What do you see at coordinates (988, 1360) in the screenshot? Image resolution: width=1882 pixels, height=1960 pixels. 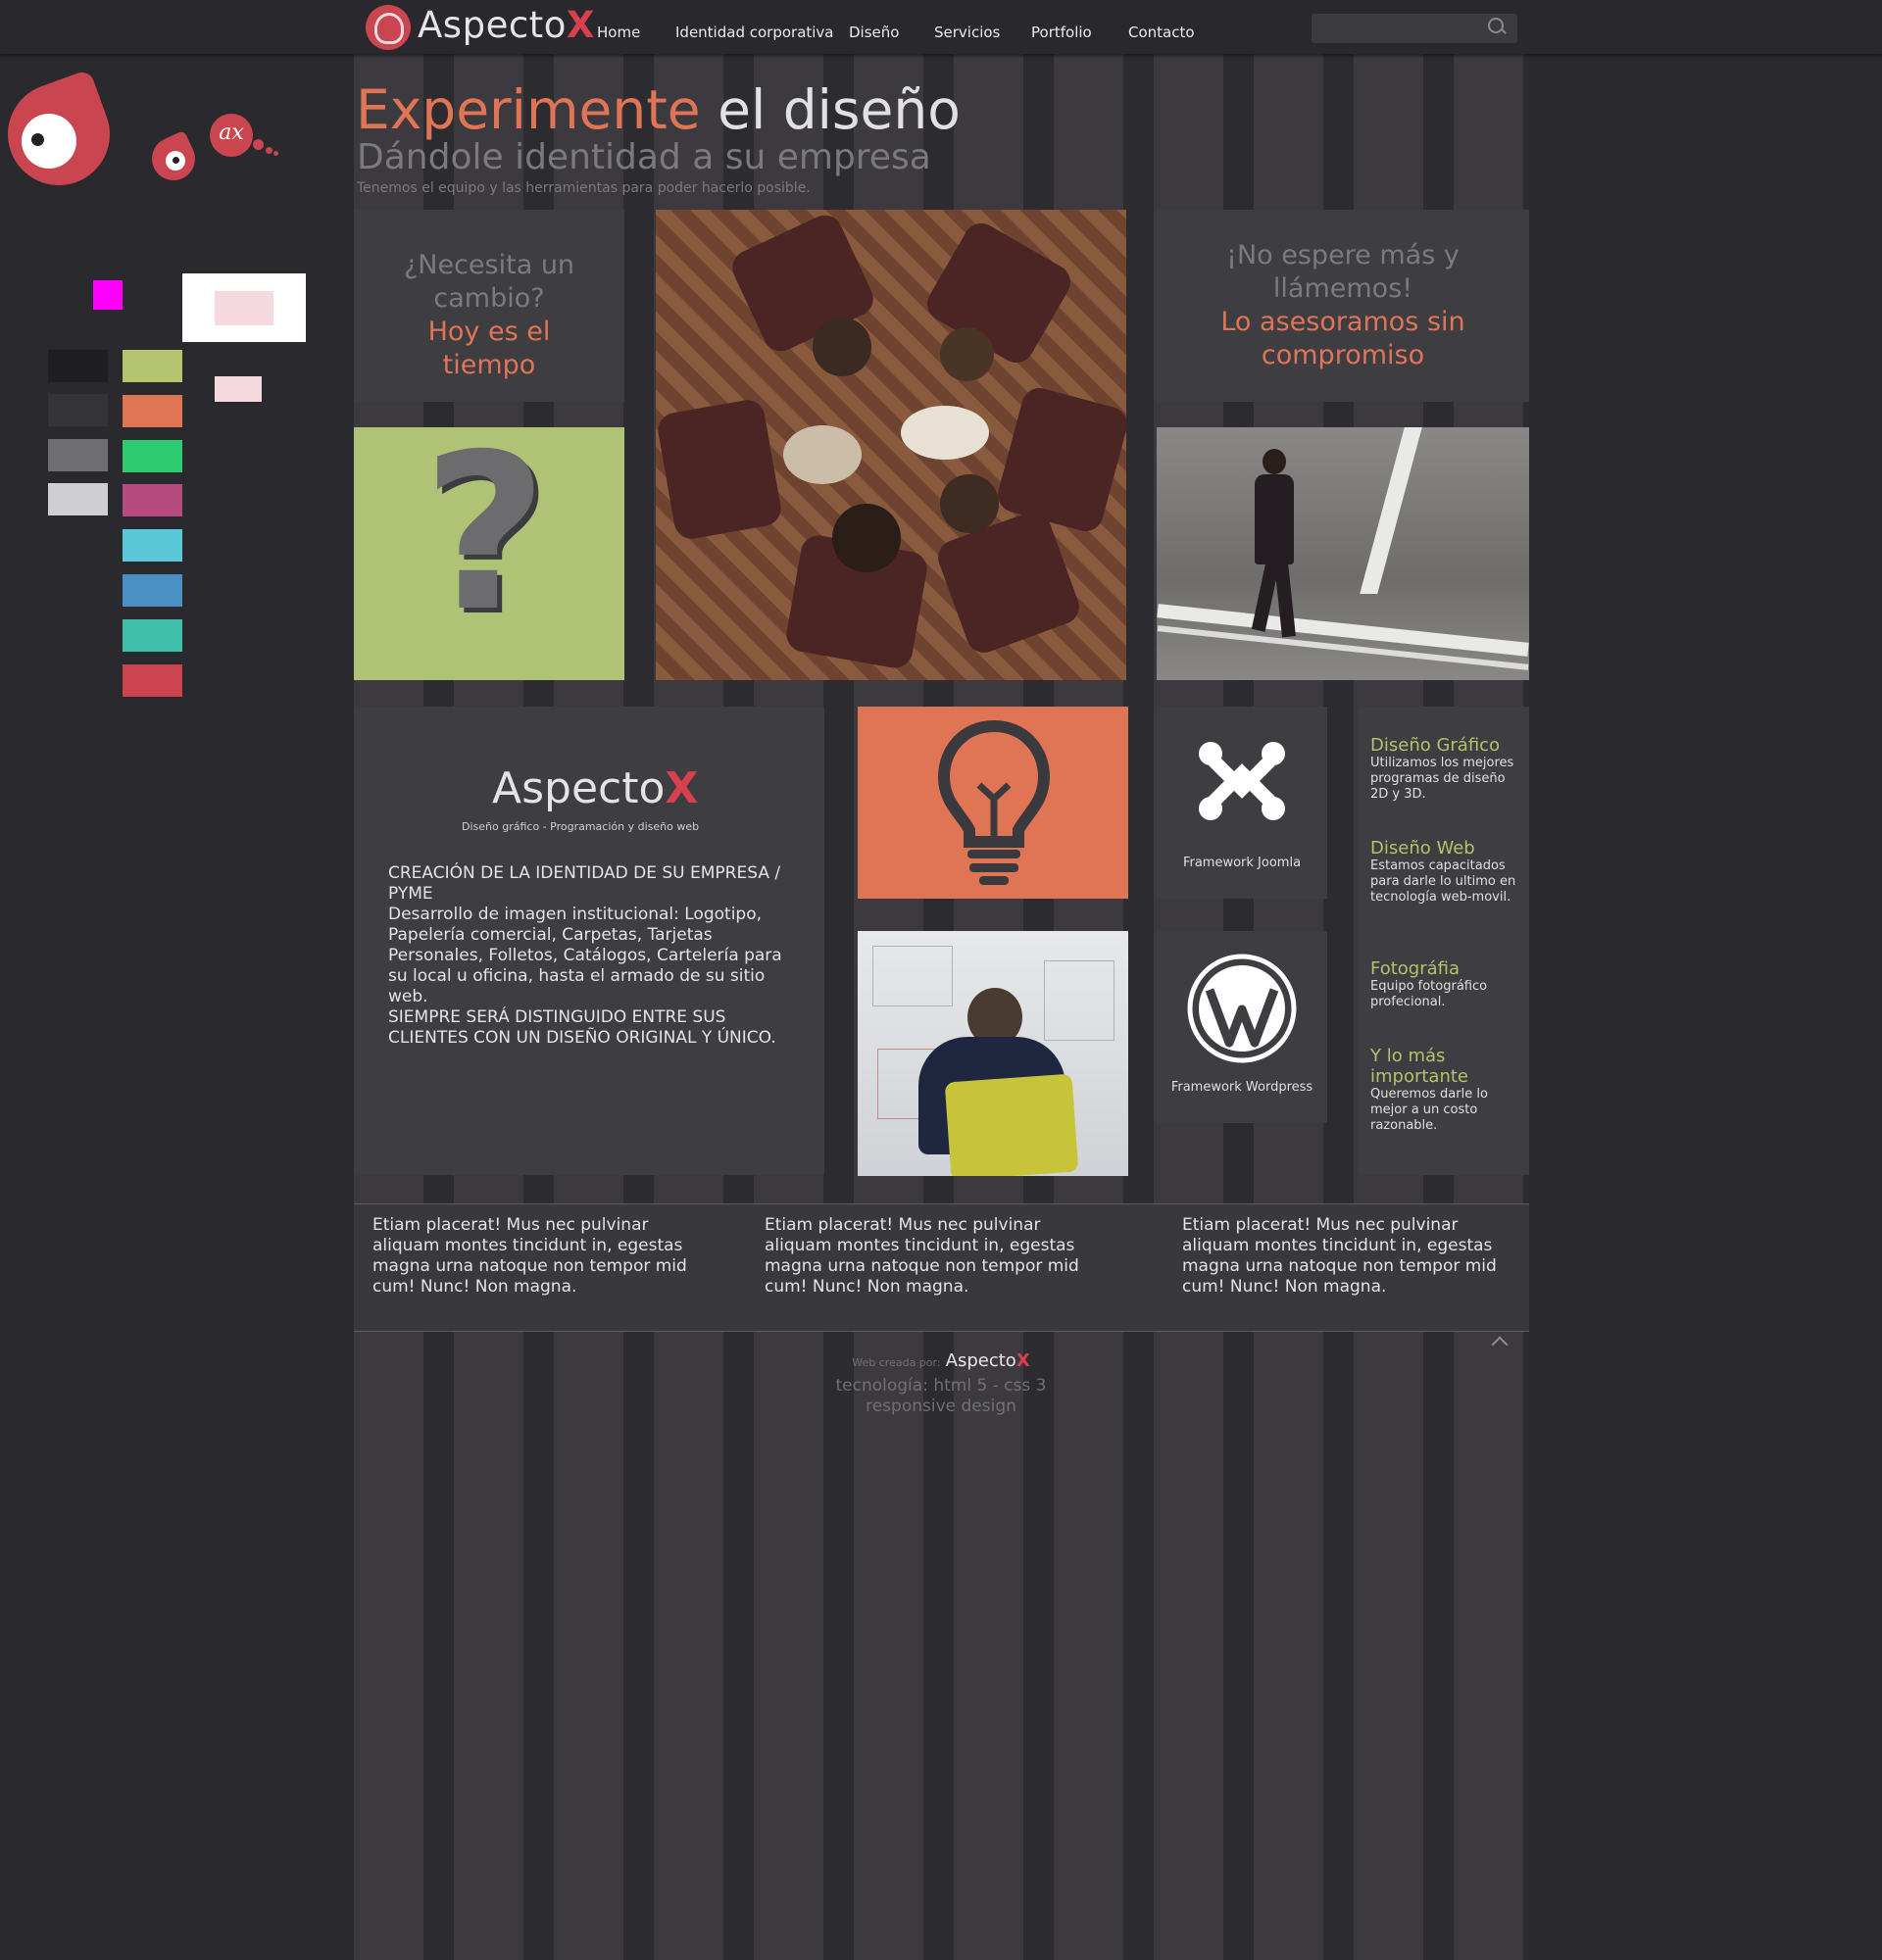 I see `credit-brand: AspectoX` at bounding box center [988, 1360].